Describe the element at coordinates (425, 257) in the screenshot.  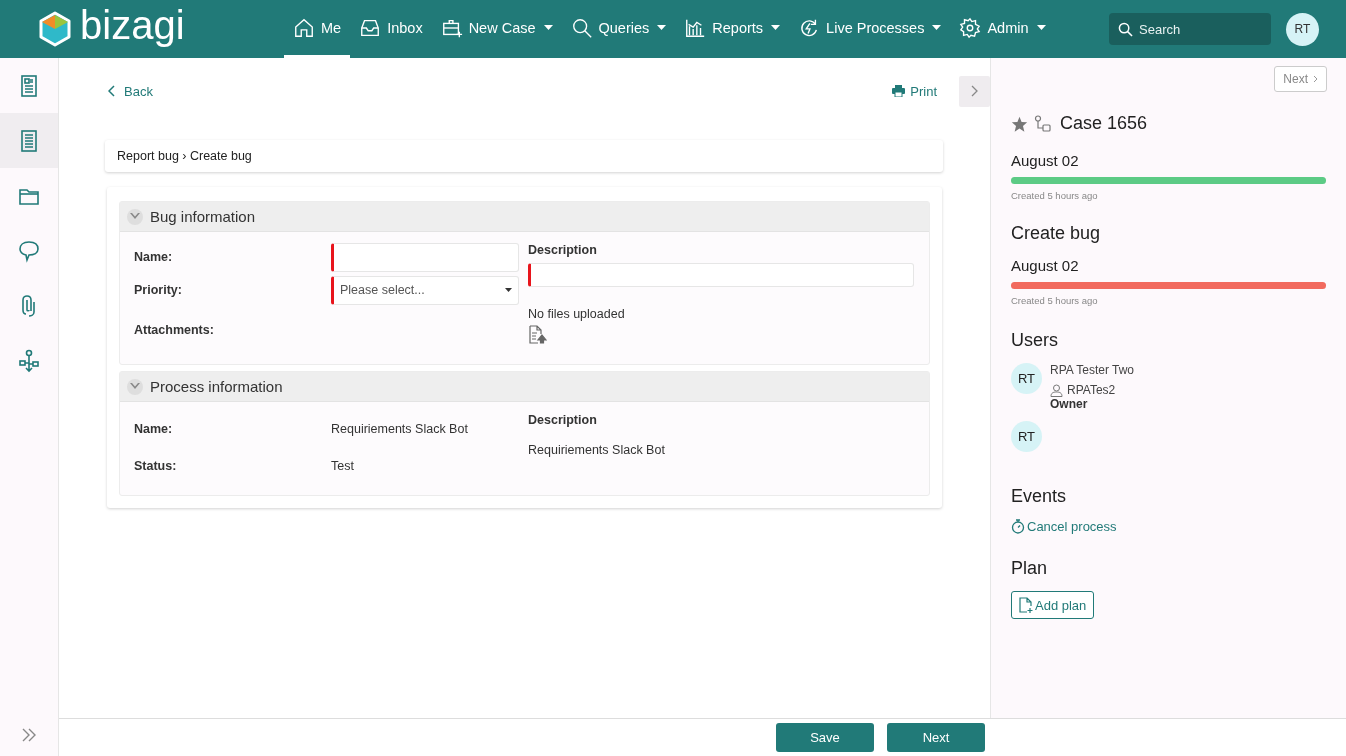
I see `name-input` at that location.